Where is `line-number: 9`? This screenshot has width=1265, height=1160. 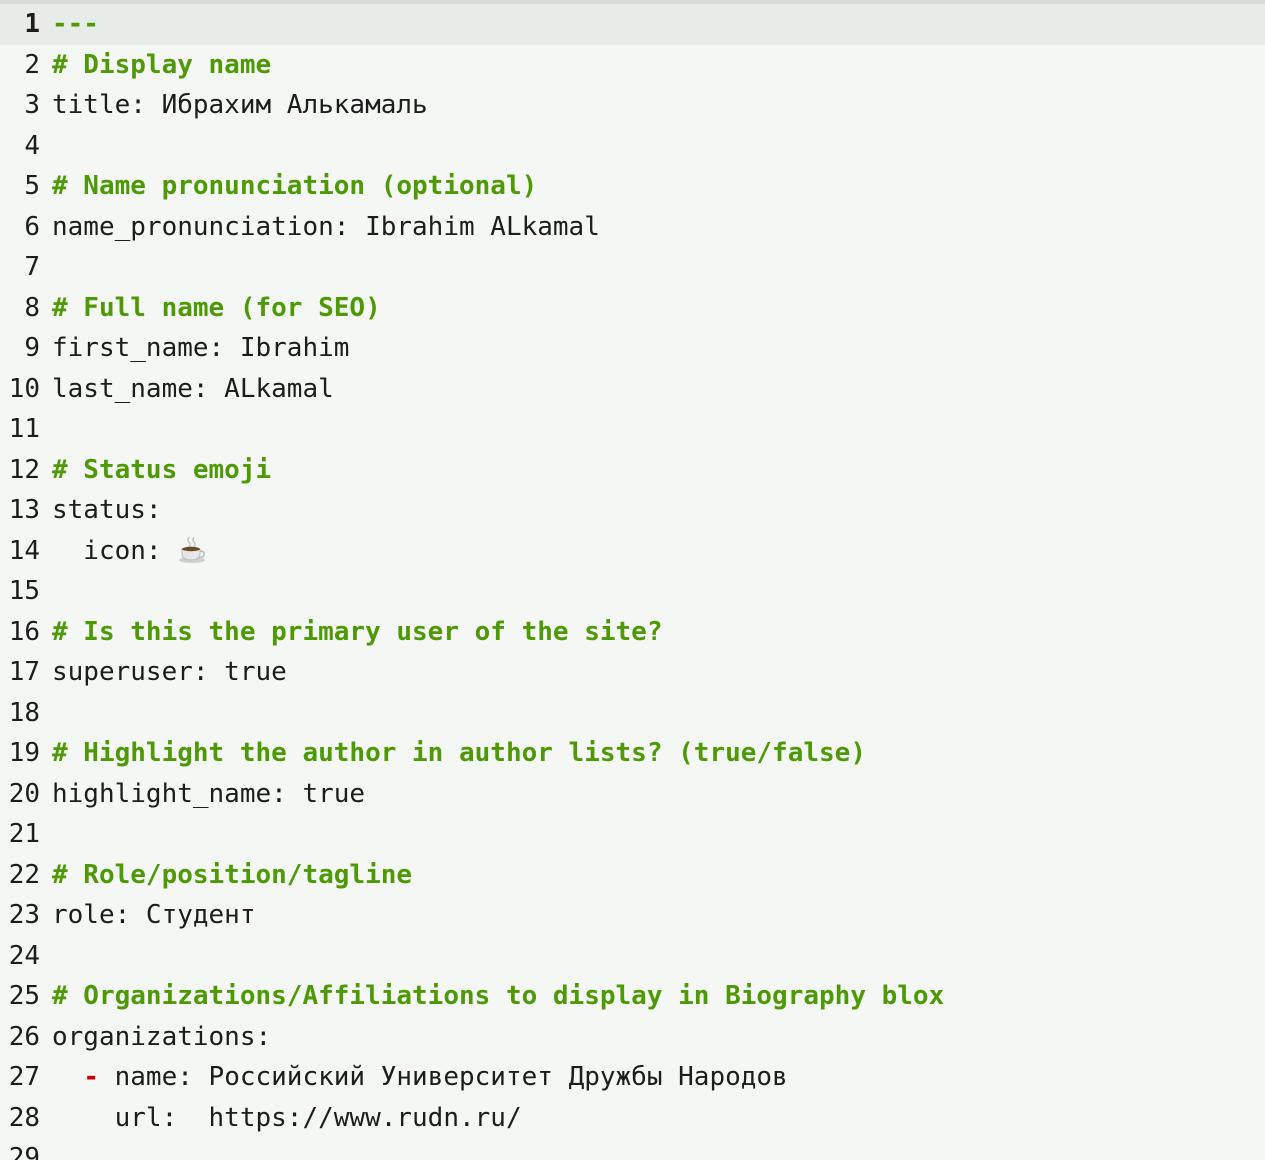 line-number: 9 is located at coordinates (32, 348).